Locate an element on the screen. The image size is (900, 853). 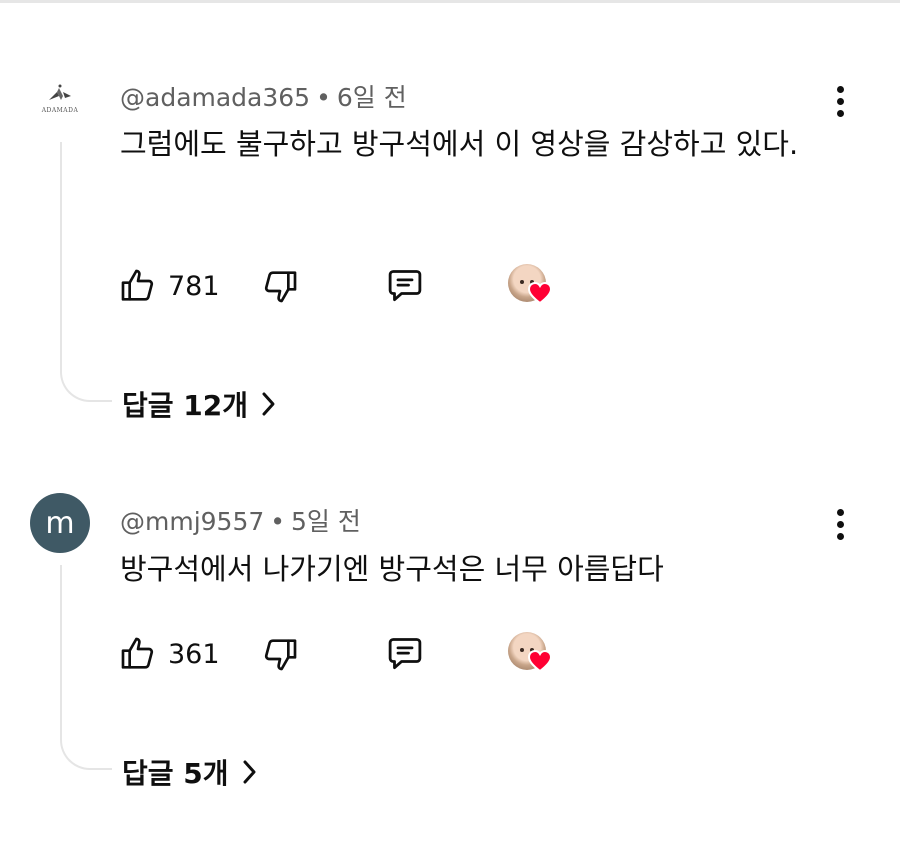
view-replies-button: 답글 5개 is located at coordinates (190, 772).